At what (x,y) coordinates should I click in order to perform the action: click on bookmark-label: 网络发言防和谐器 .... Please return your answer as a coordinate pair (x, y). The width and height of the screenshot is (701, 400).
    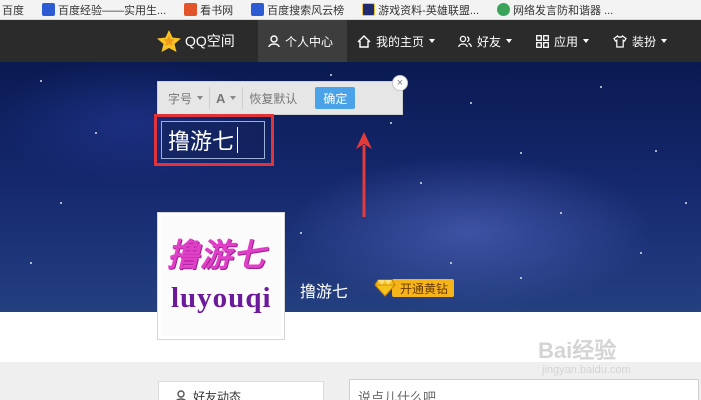
    Looking at the image, I should click on (563, 10).